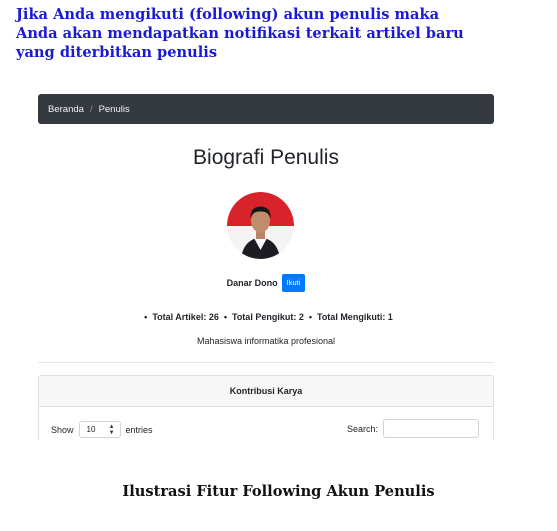 The height and width of the screenshot is (531, 557). Describe the element at coordinates (266, 391) in the screenshot. I see `card-title: Kontribusi Karya` at that location.